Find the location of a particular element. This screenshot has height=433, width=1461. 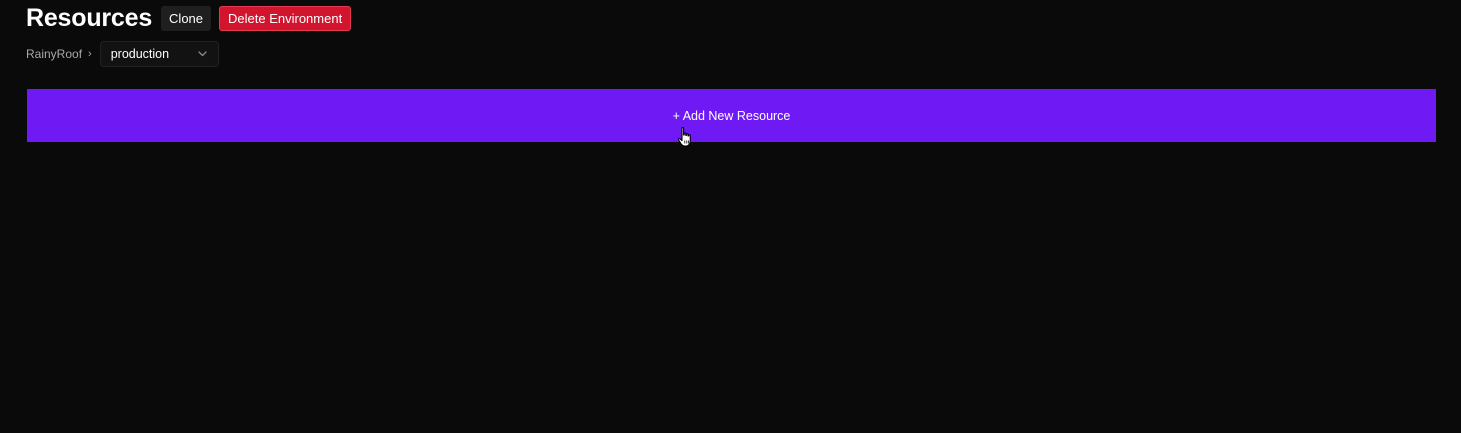

clone-button: Clone is located at coordinates (186, 18).